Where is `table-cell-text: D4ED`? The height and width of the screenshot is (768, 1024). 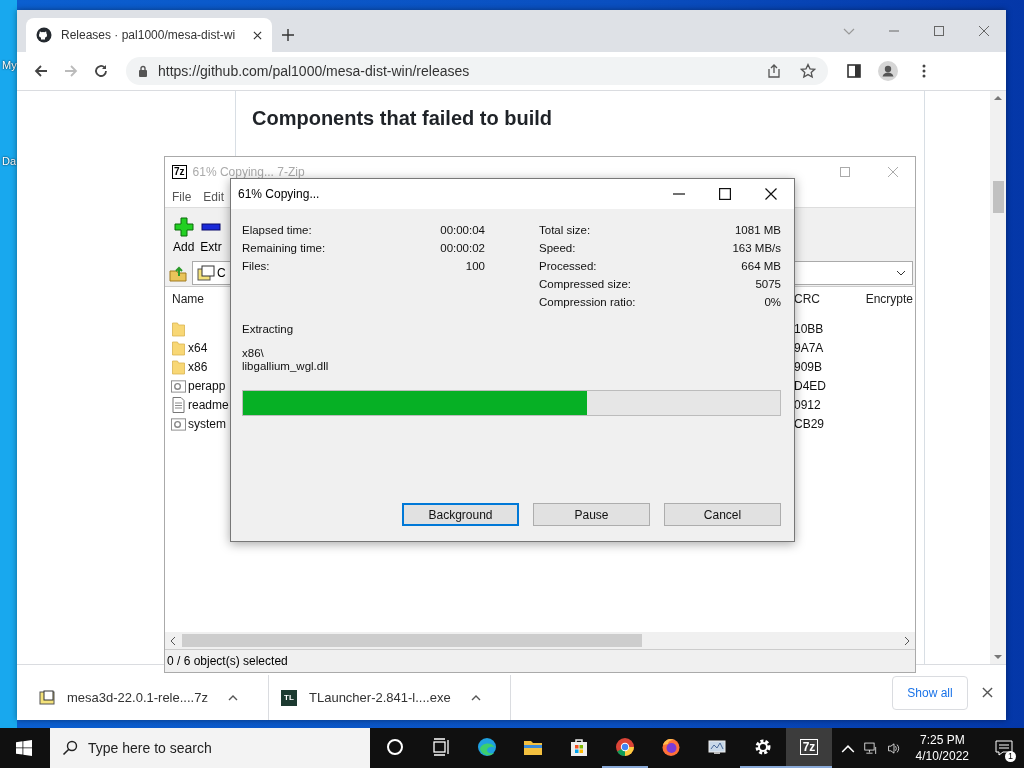 table-cell-text: D4ED is located at coordinates (810, 385).